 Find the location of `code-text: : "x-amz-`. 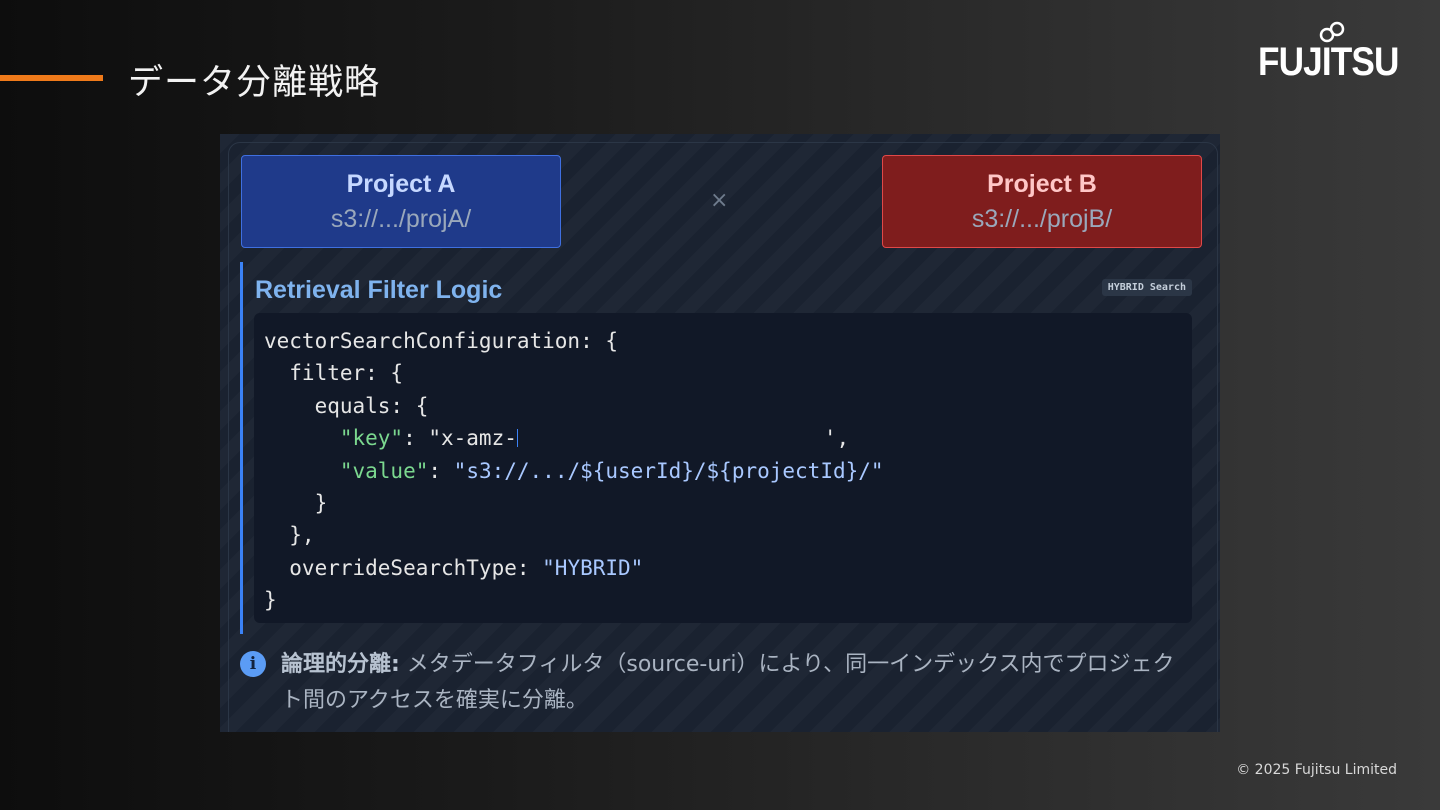

code-text: : "x-amz- is located at coordinates (460, 438).